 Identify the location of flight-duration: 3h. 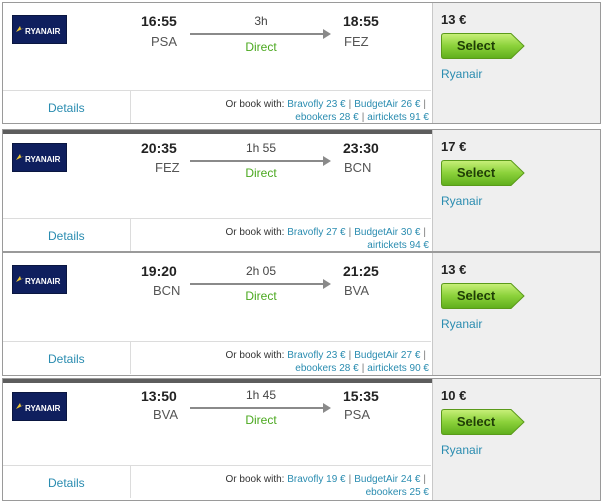
(261, 21).